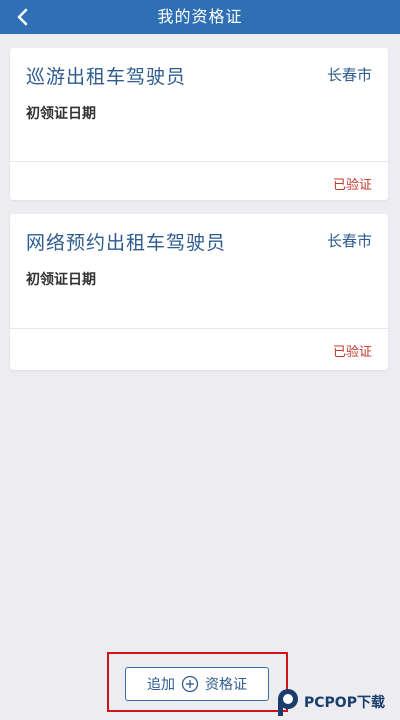 The height and width of the screenshot is (720, 400). I want to click on certificate-label: 资格证, so click(226, 685).